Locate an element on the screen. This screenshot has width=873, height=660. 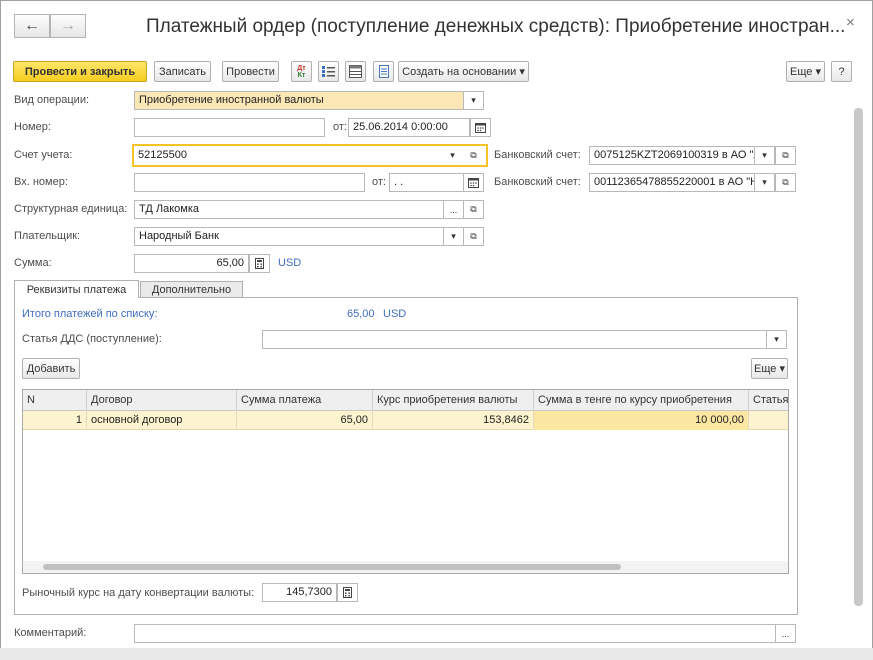
account-label: Счет учета: is located at coordinates (43, 155).